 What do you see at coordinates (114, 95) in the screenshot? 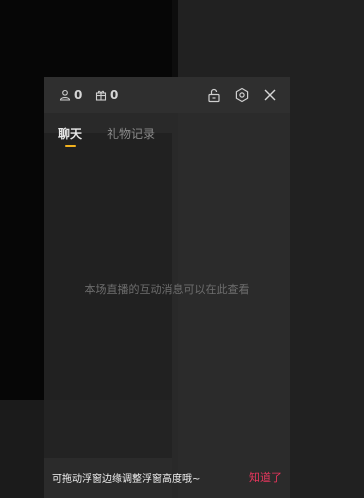
I see `gift-count-value: 0` at bounding box center [114, 95].